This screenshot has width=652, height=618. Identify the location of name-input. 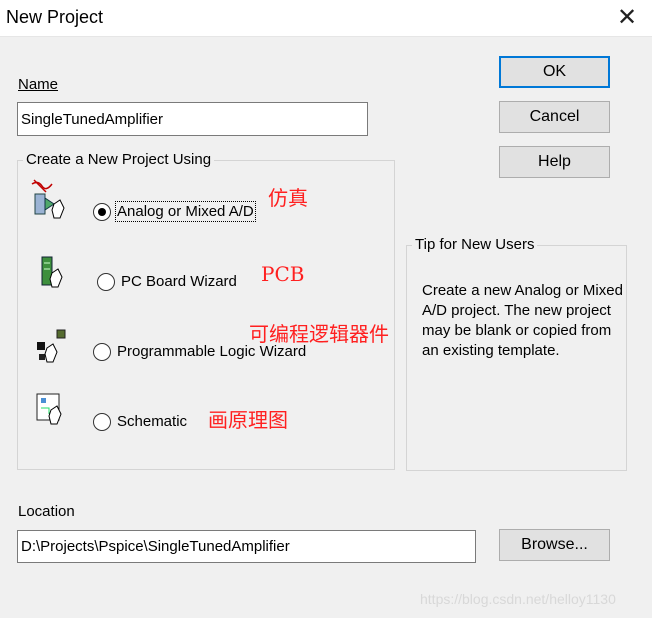
(192, 119).